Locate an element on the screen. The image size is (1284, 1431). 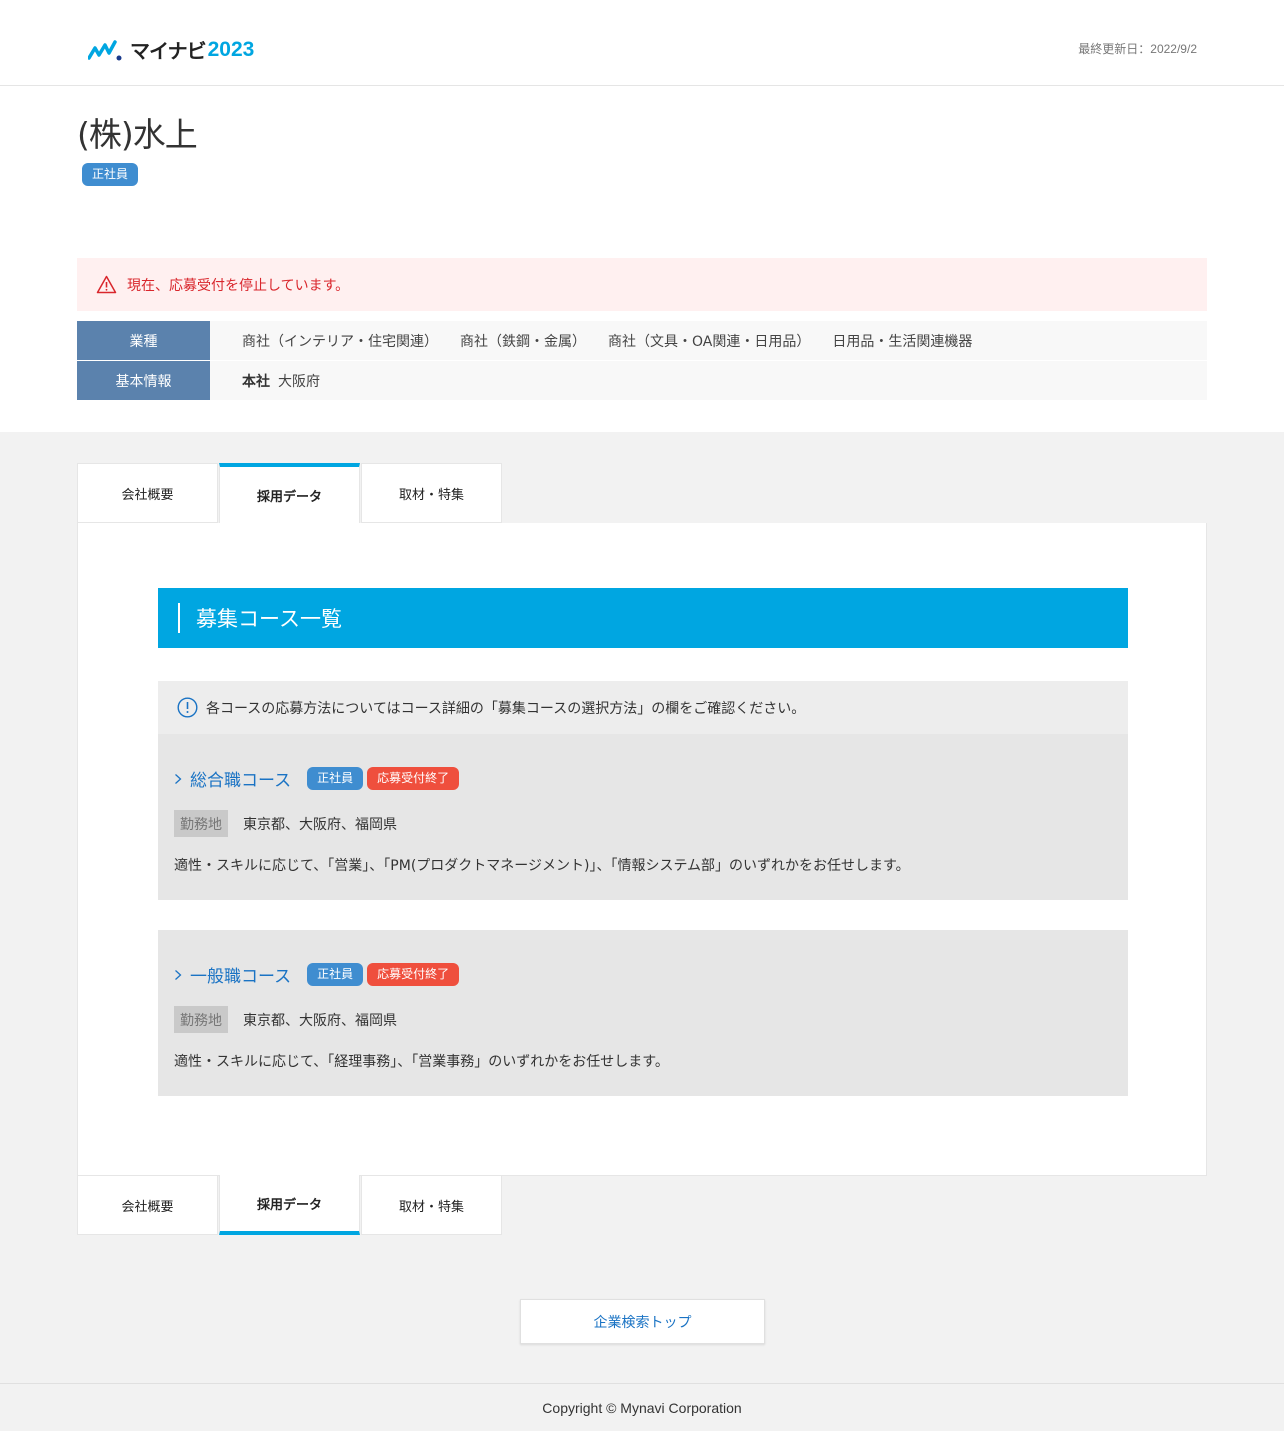
course-description: 適性・スキルに応じて、「経理事務」、「営業事務」のいずれかをお任せします。 is located at coordinates (421, 1062).